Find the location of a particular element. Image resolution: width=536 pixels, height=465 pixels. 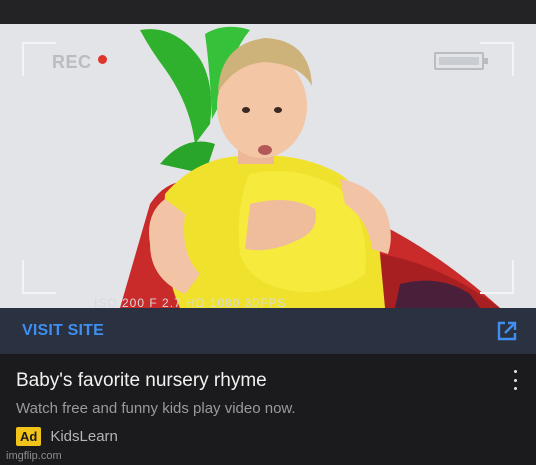

battery-icon is located at coordinates (461, 61).